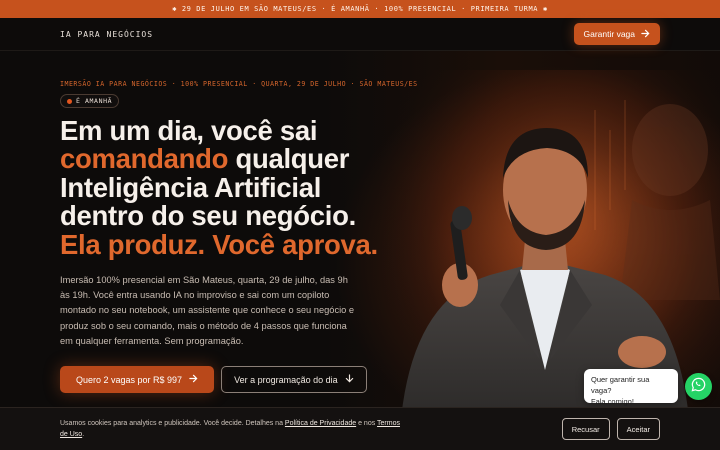  What do you see at coordinates (219, 244) in the screenshot?
I see `headline-line-5: Ela produz. Você aprova.` at bounding box center [219, 244].